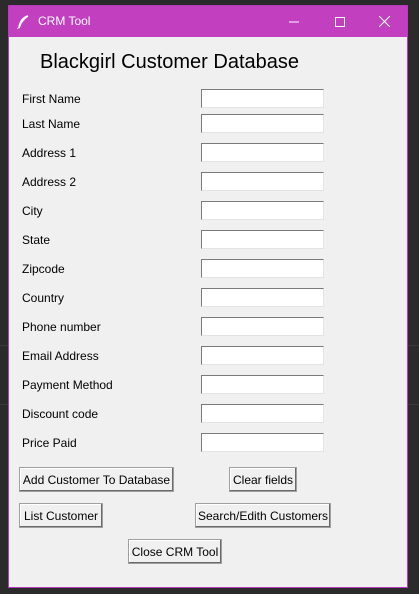  Describe the element at coordinates (43, 298) in the screenshot. I see `label-country: Country` at that location.